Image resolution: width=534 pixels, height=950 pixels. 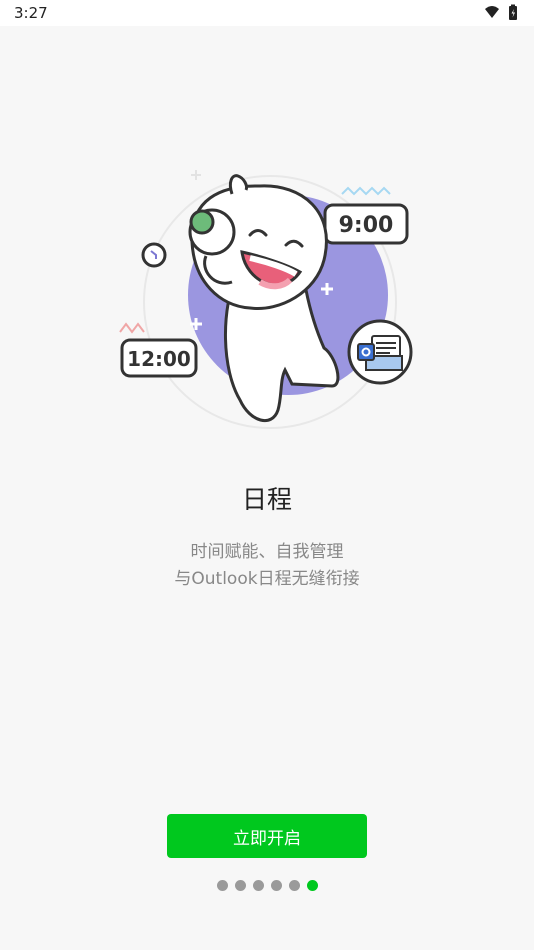 What do you see at coordinates (267, 579) in the screenshot?
I see `subtitle-line-2: 与Outlook日程无缝衔接` at bounding box center [267, 579].